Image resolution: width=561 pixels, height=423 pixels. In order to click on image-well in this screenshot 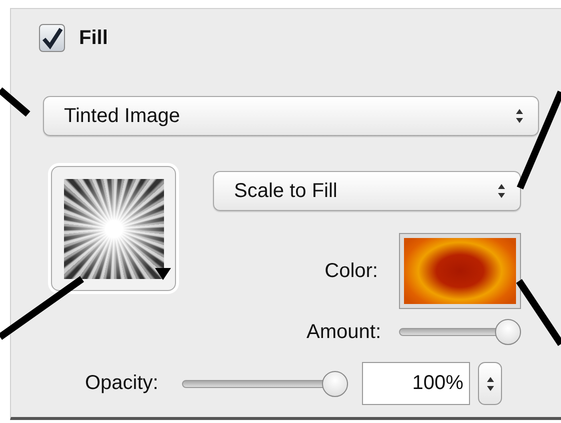, I will do `click(113, 228)`.